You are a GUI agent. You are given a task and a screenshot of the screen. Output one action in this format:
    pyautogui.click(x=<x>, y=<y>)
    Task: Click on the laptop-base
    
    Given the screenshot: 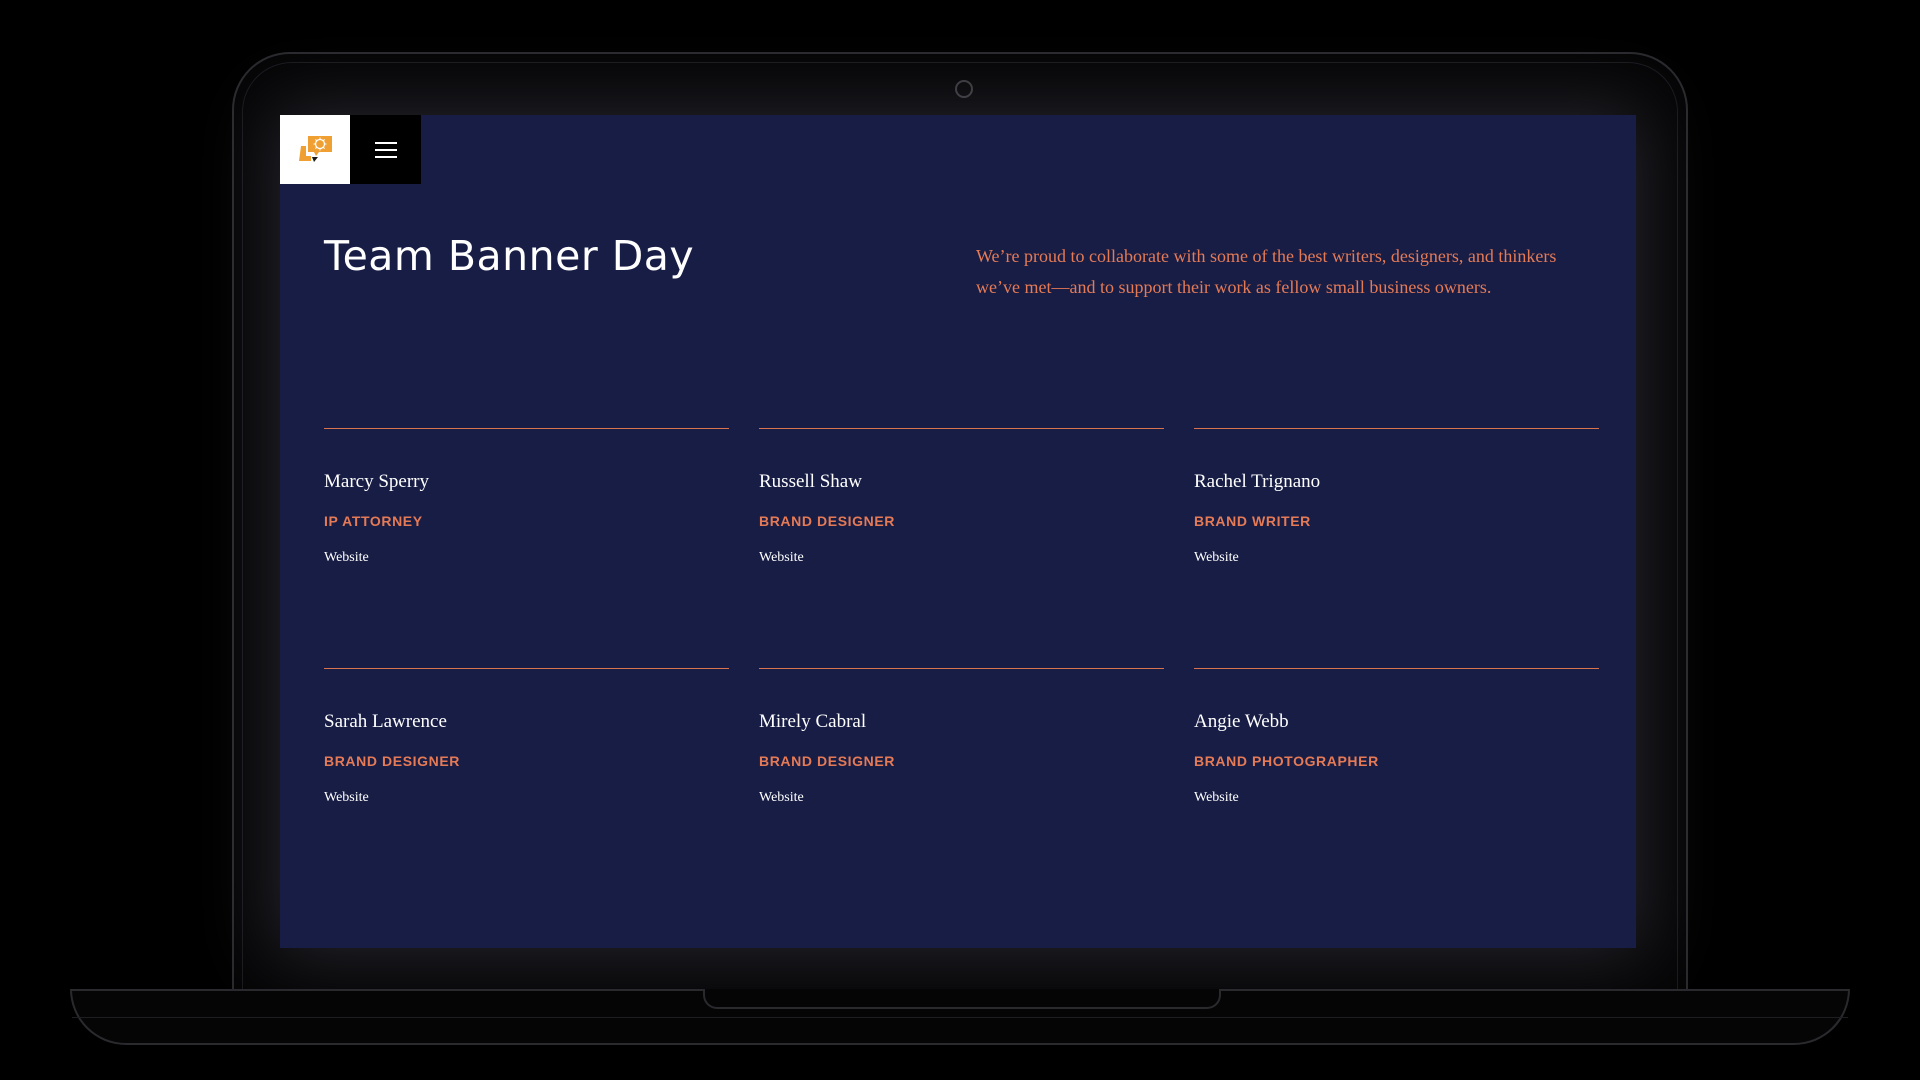 What is the action you would take?
    pyautogui.click(x=960, y=1017)
    